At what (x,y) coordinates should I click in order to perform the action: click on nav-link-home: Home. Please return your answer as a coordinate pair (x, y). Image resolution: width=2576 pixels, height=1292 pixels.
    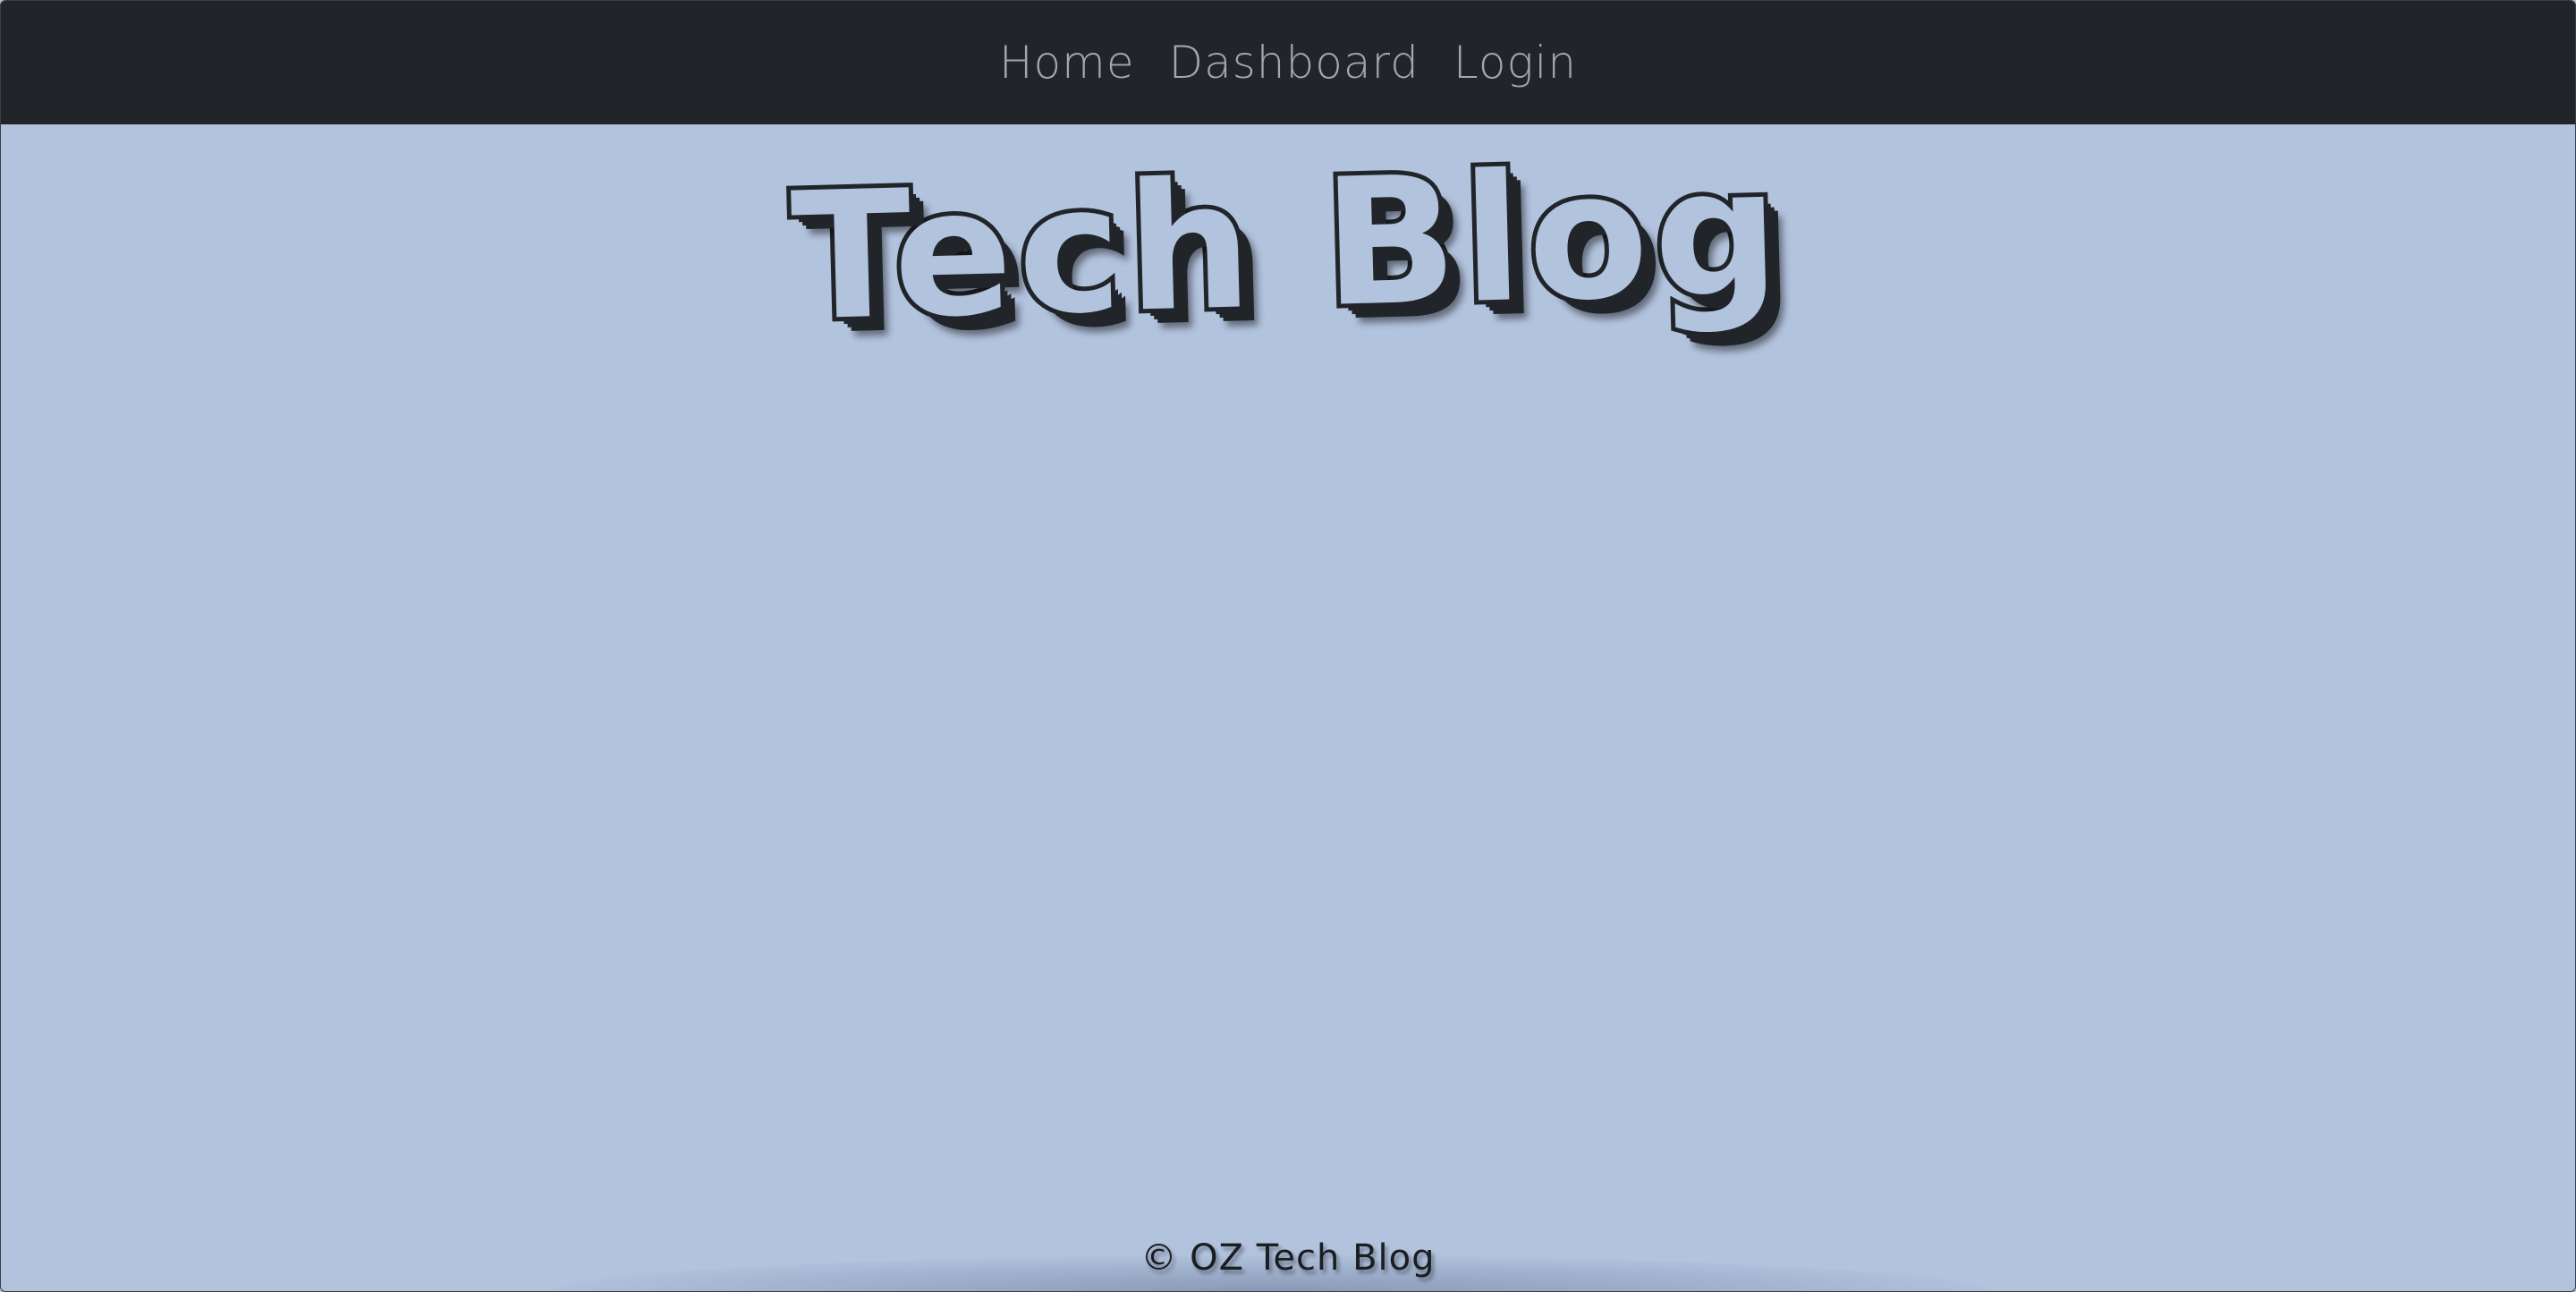
    Looking at the image, I should click on (1067, 63).